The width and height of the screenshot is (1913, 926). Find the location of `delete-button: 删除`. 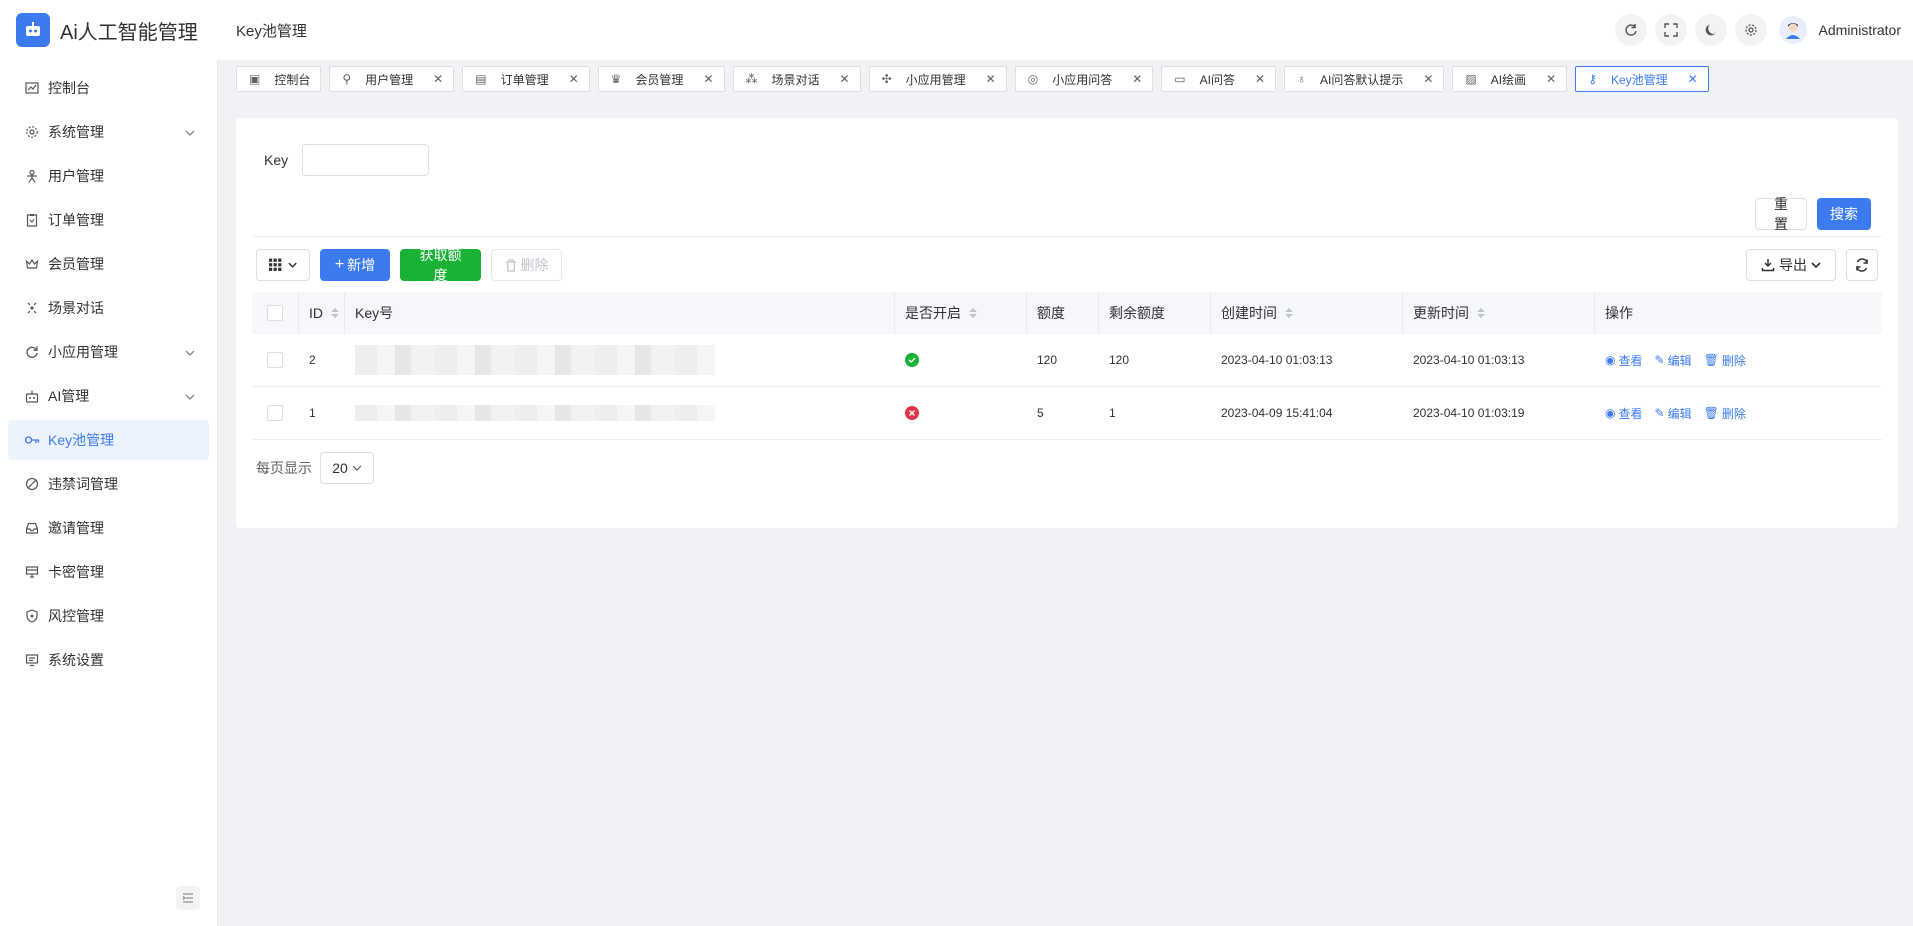

delete-button: 删除 is located at coordinates (526, 265).